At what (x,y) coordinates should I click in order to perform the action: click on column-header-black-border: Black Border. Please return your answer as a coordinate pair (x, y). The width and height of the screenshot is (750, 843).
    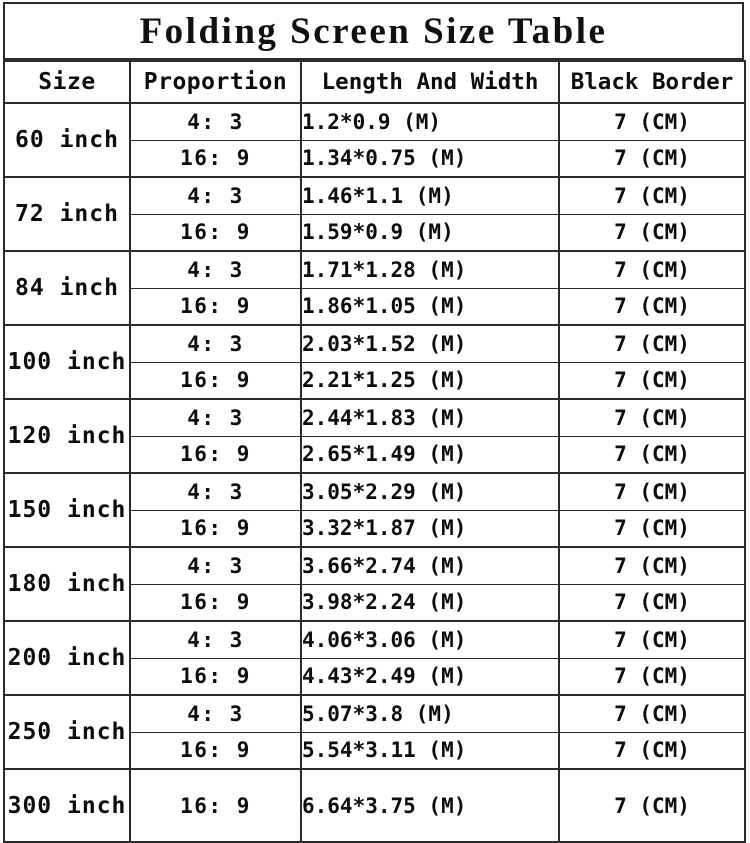
    Looking at the image, I should click on (652, 82).